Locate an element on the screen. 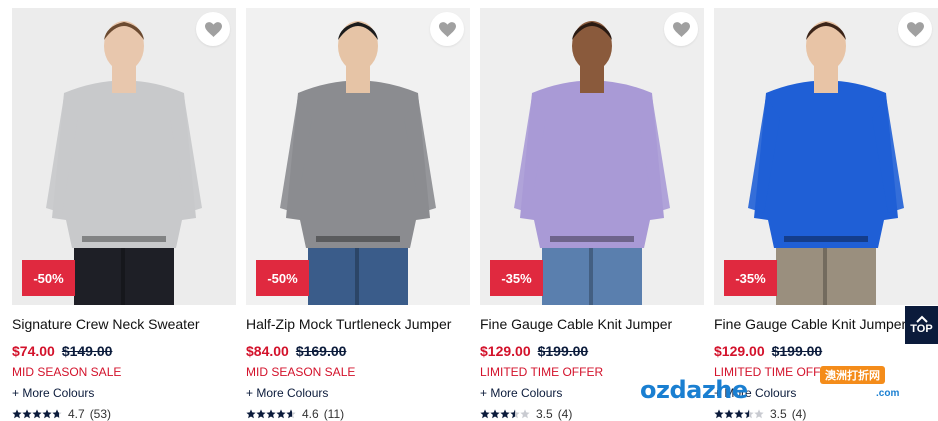 The image size is (938, 421). chevron-up-icon is located at coordinates (921, 319).